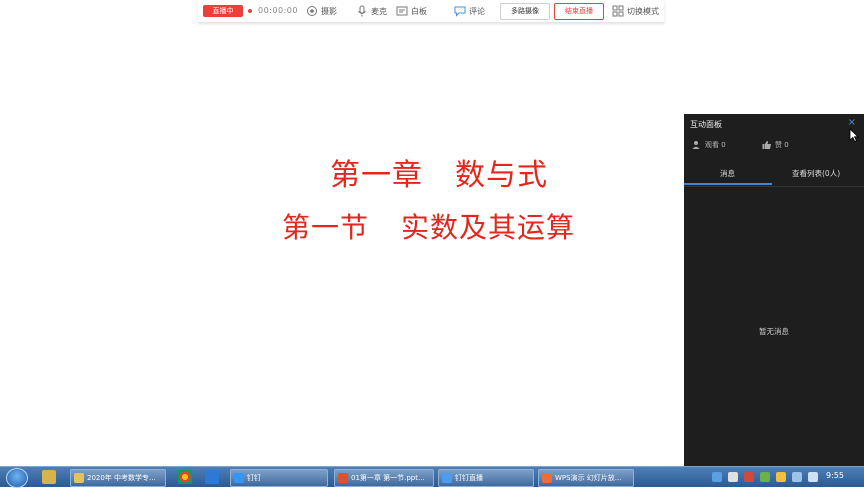  Describe the element at coordinates (362, 11) in the screenshot. I see `microphone-icon` at that location.